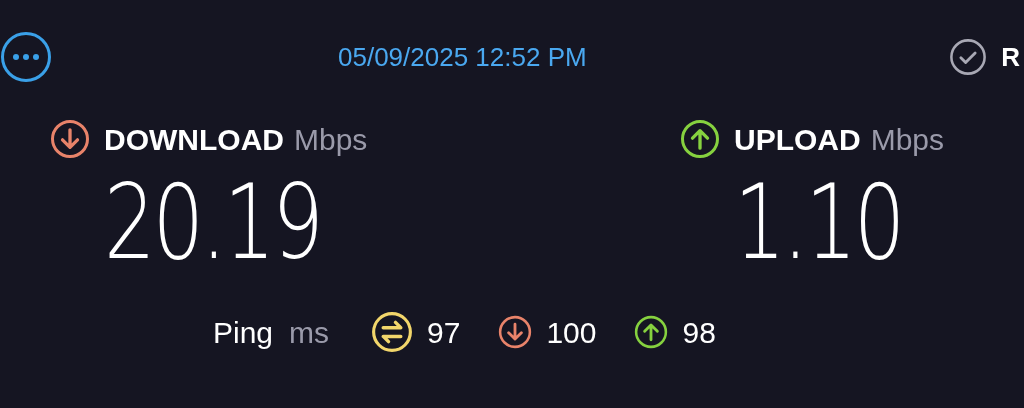  What do you see at coordinates (571, 332) in the screenshot?
I see `ping-value: 100` at bounding box center [571, 332].